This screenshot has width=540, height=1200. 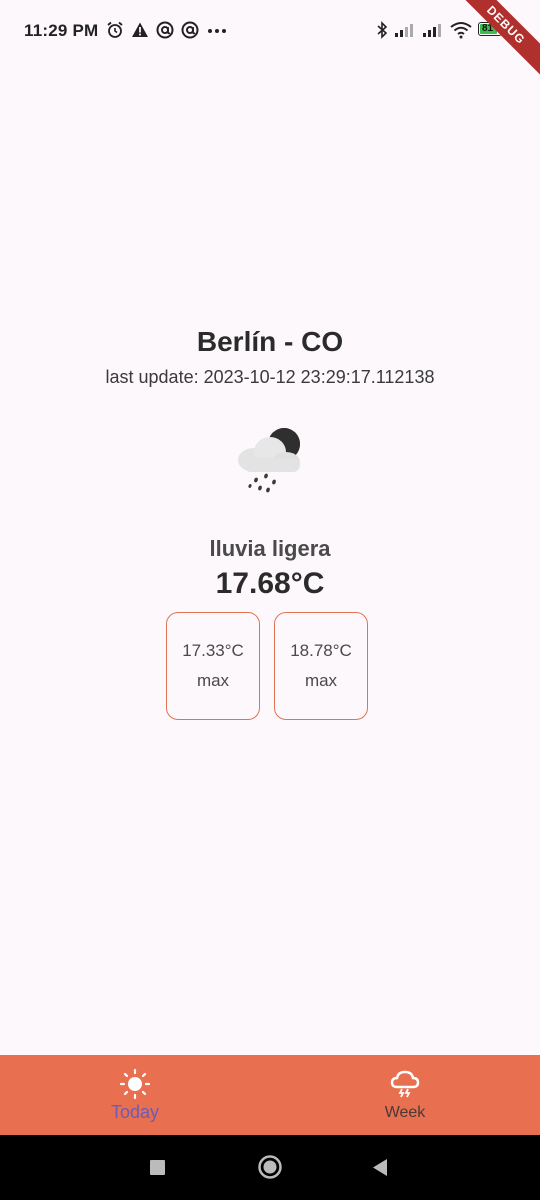 What do you see at coordinates (135, 1111) in the screenshot?
I see `nav-label-today: Today` at bounding box center [135, 1111].